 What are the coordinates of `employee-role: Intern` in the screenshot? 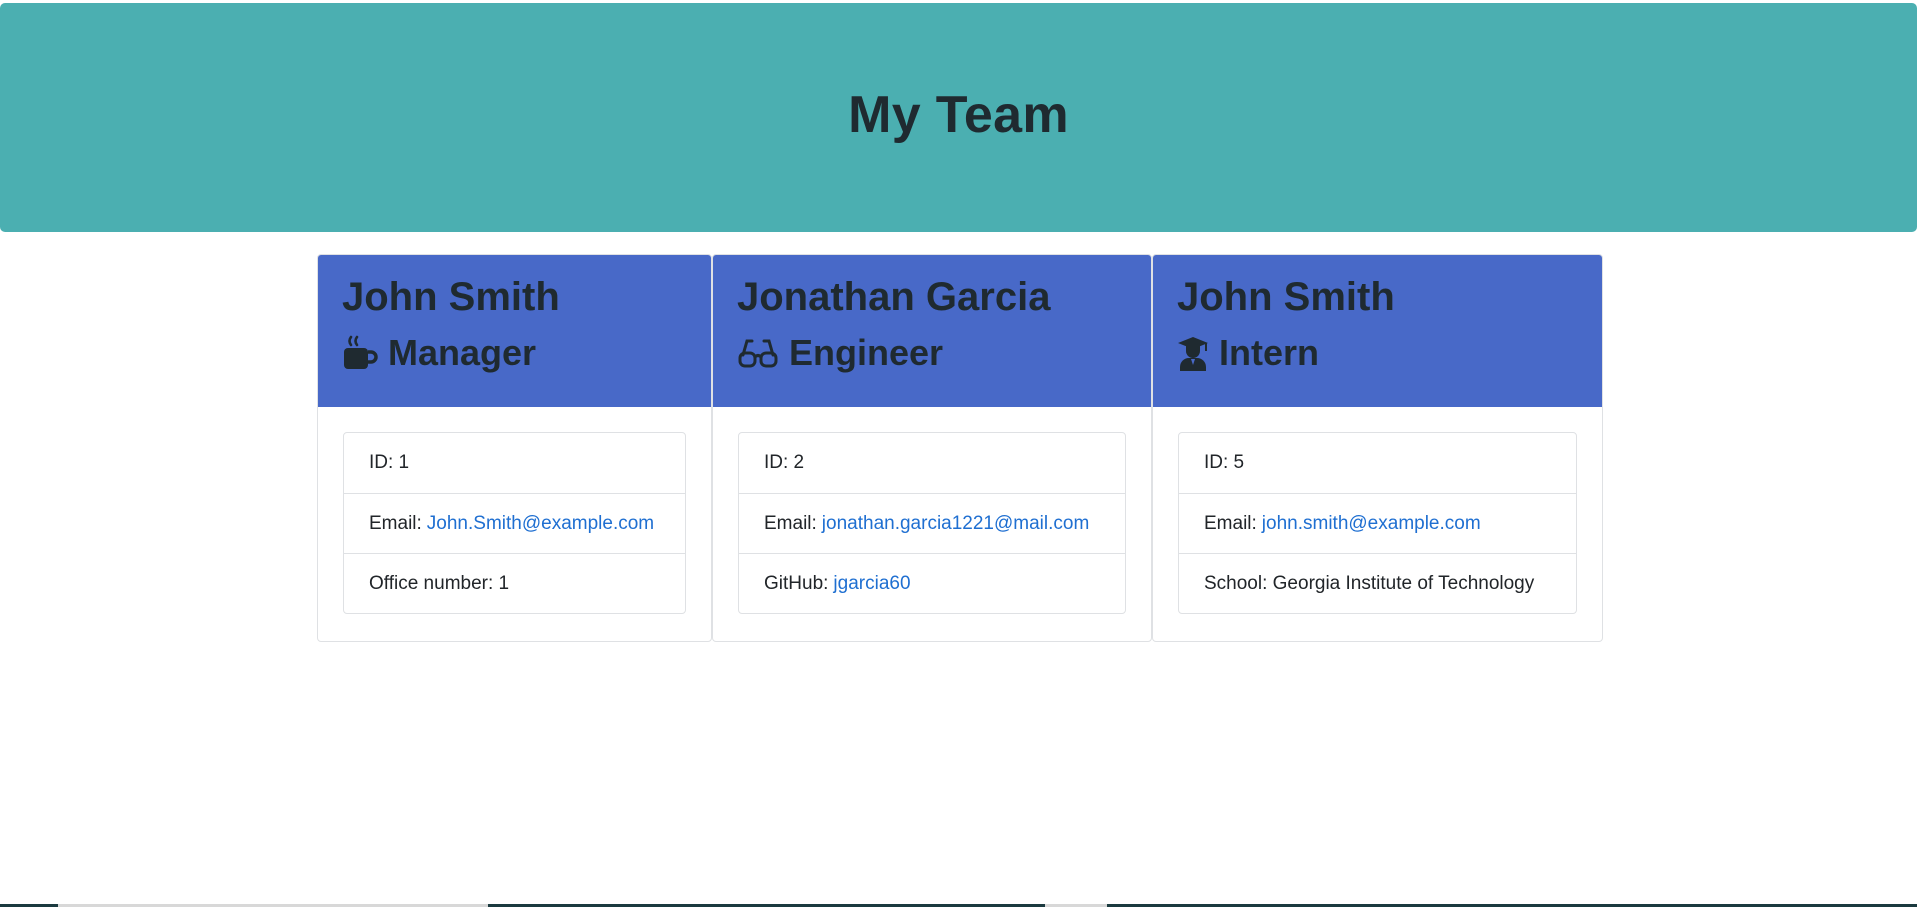 It's located at (1377, 353).